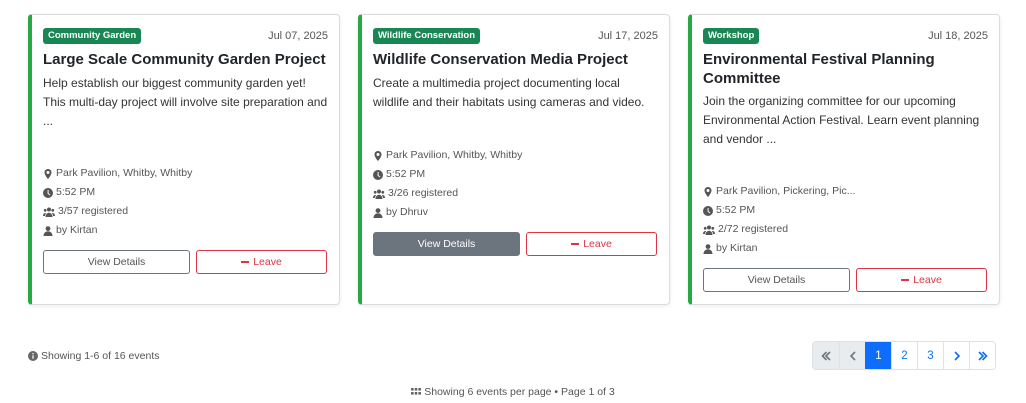 This screenshot has height=403, width=1026. I want to click on page-button-2: 2, so click(904, 355).